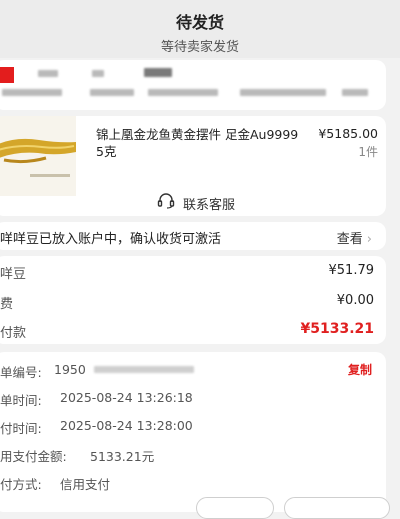 The width and height of the screenshot is (400, 519). I want to click on order-status-header: 待发货 等待卖家发货, so click(200, 29).